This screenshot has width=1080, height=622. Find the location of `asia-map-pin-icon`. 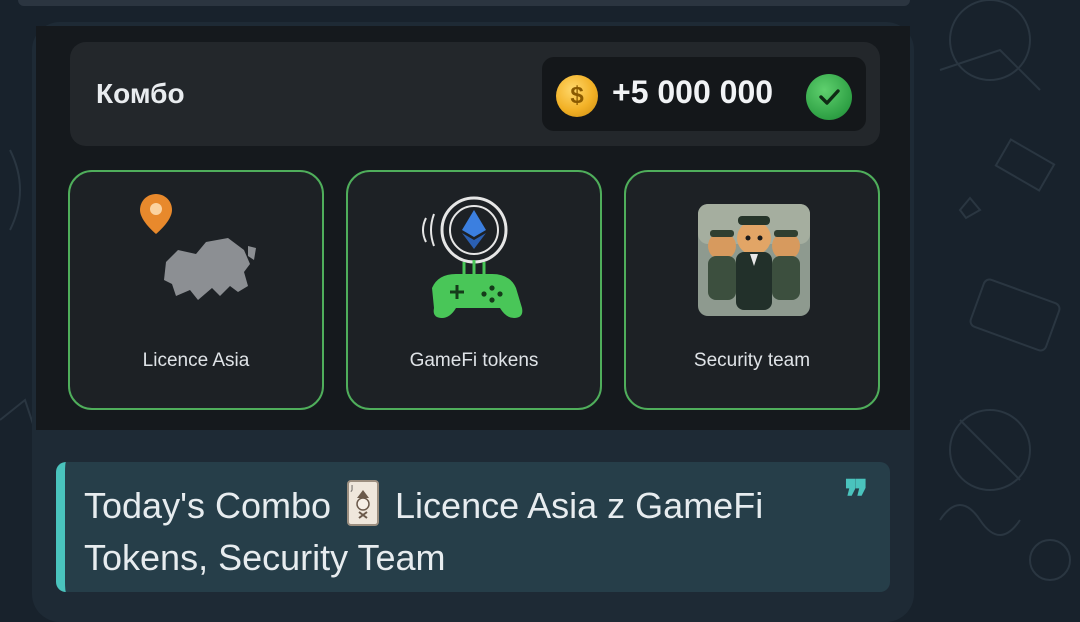

asia-map-pin-icon is located at coordinates (198, 247).